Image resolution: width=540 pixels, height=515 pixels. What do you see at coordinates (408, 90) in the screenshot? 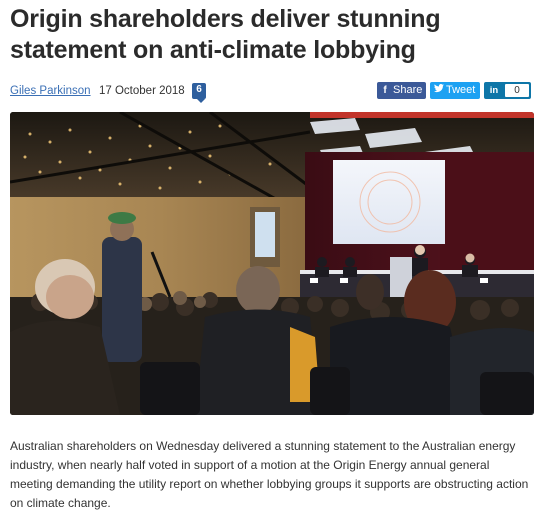
I see `facebook-share-label: Share` at bounding box center [408, 90].